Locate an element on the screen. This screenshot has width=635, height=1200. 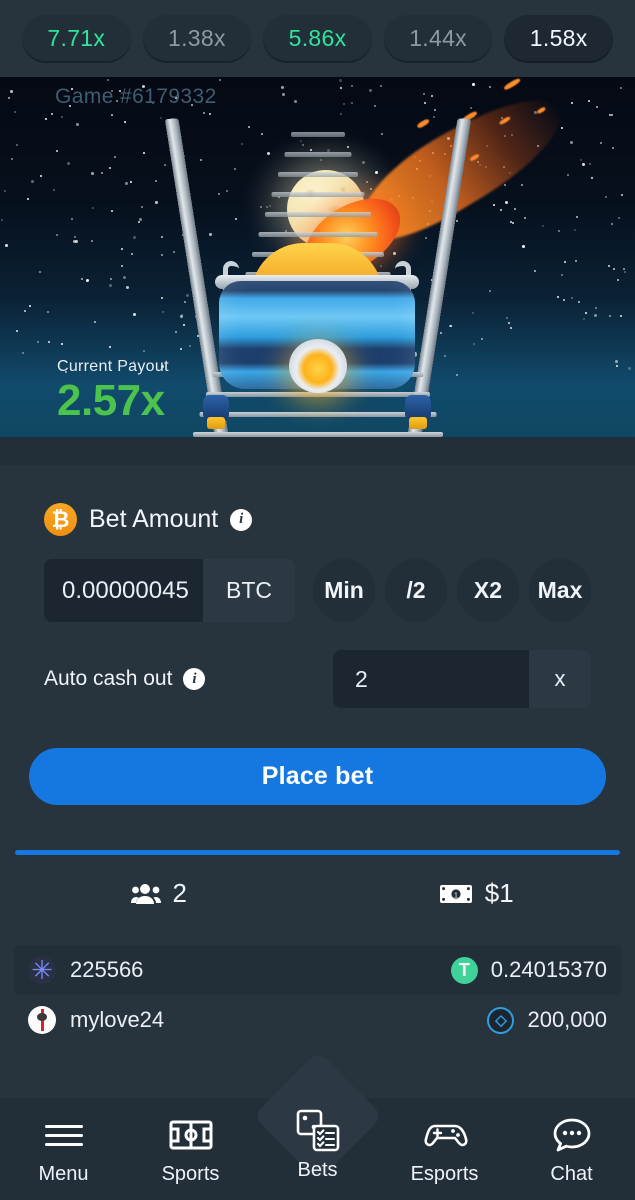
bet-amount-cell: ◇ 200,000 is located at coordinates (547, 1020).